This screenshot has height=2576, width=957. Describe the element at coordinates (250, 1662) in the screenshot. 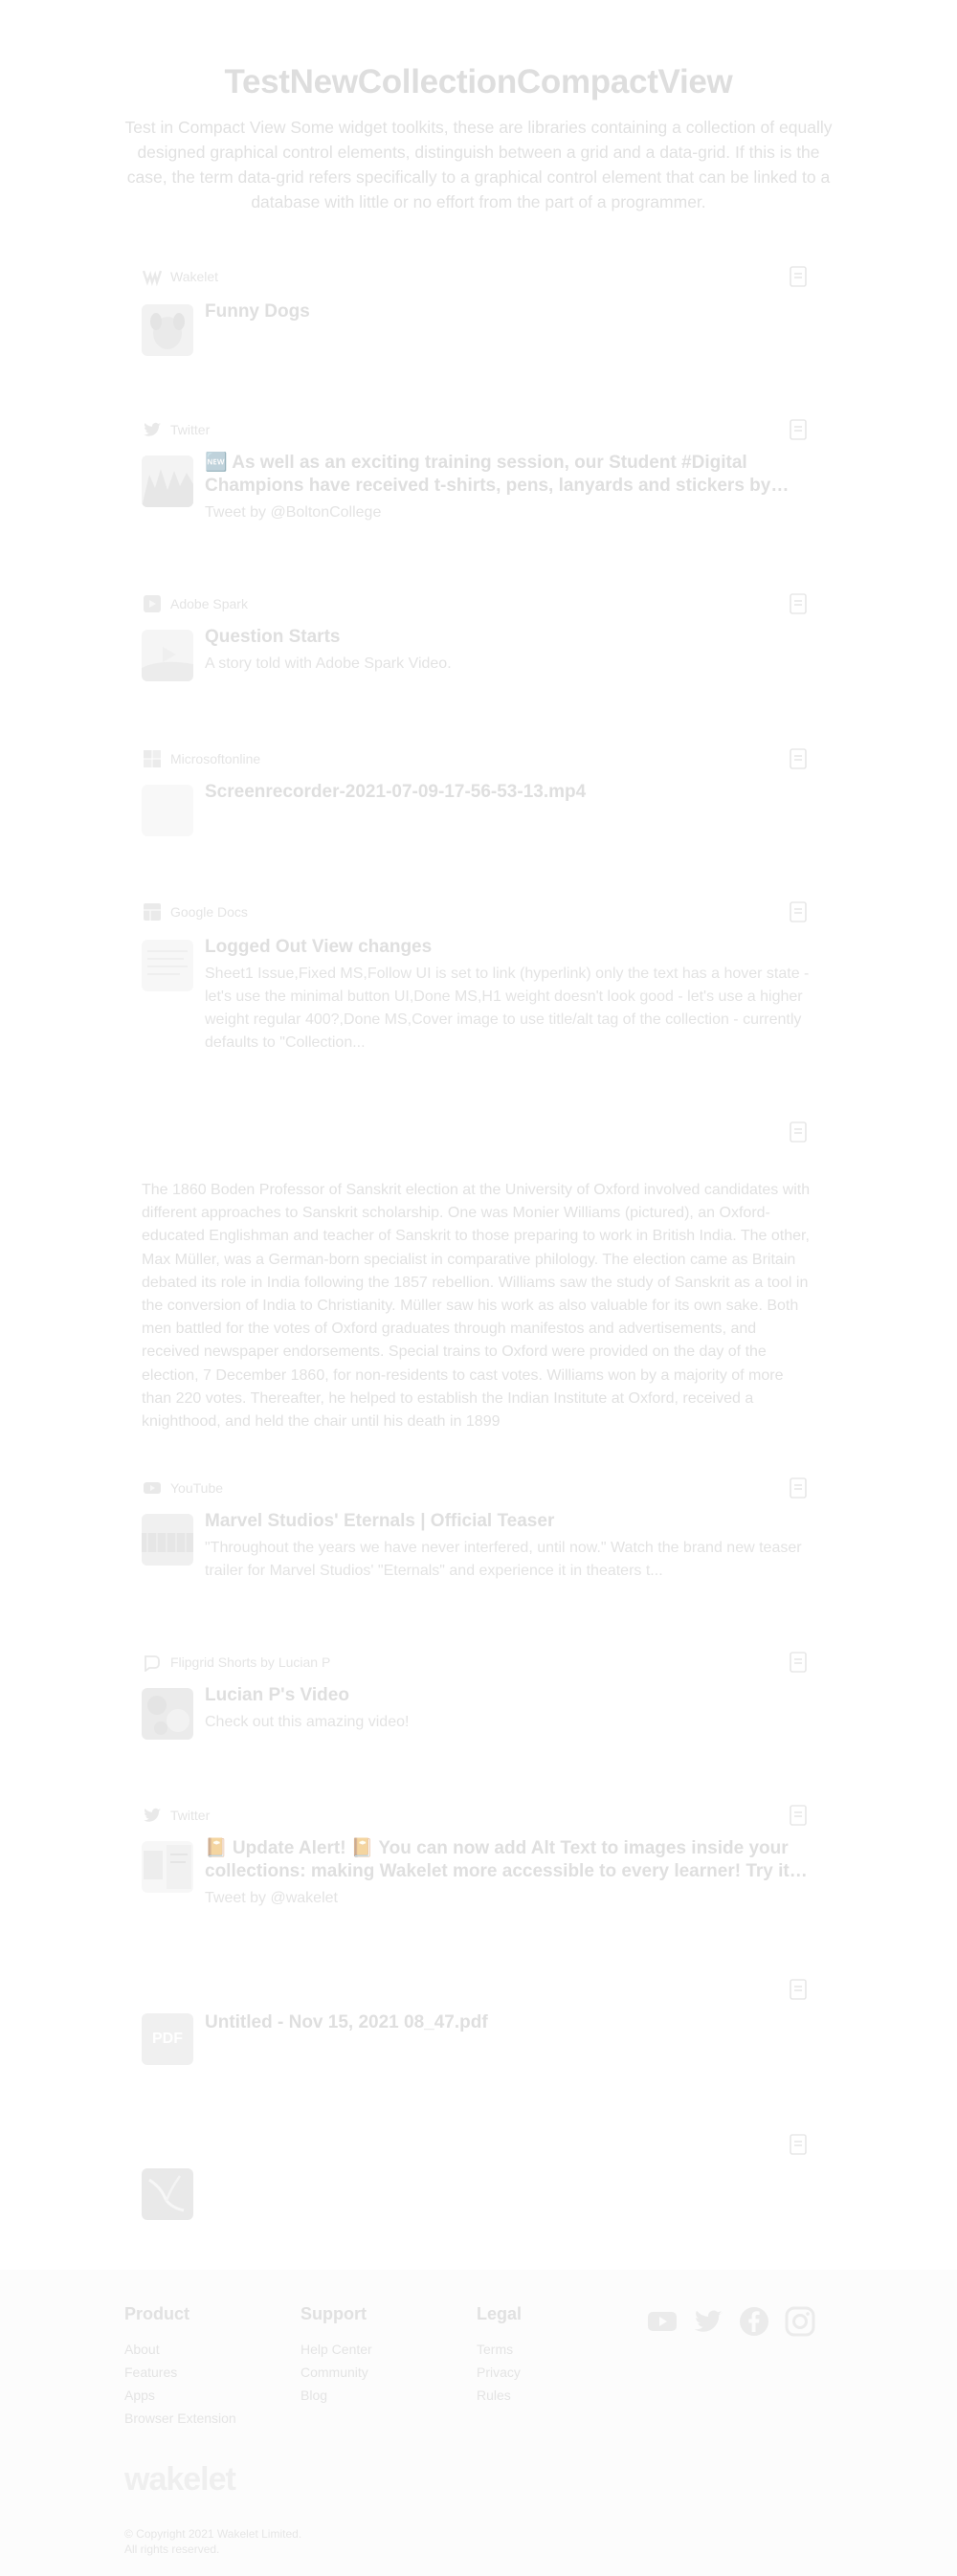

I see `item-source-label: Flipgrid Shorts by Lucian P` at that location.